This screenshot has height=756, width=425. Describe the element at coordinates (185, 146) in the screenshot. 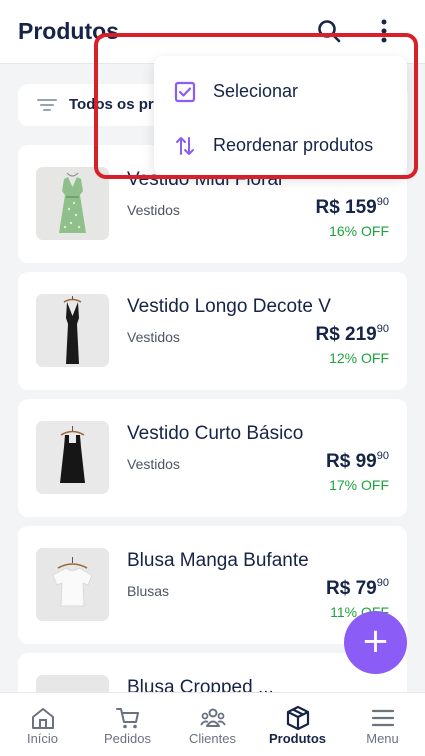

I see `sort-arrows-icon` at that location.